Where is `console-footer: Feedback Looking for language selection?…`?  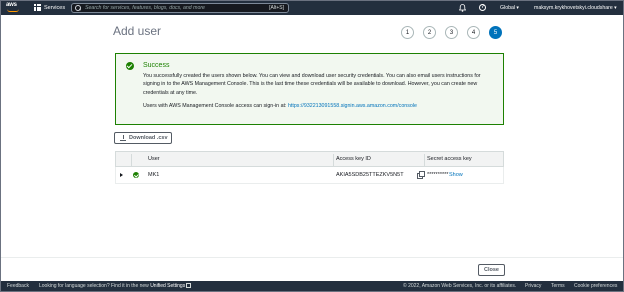
console-footer: Feedback Looking for language selection?… is located at coordinates (312, 286).